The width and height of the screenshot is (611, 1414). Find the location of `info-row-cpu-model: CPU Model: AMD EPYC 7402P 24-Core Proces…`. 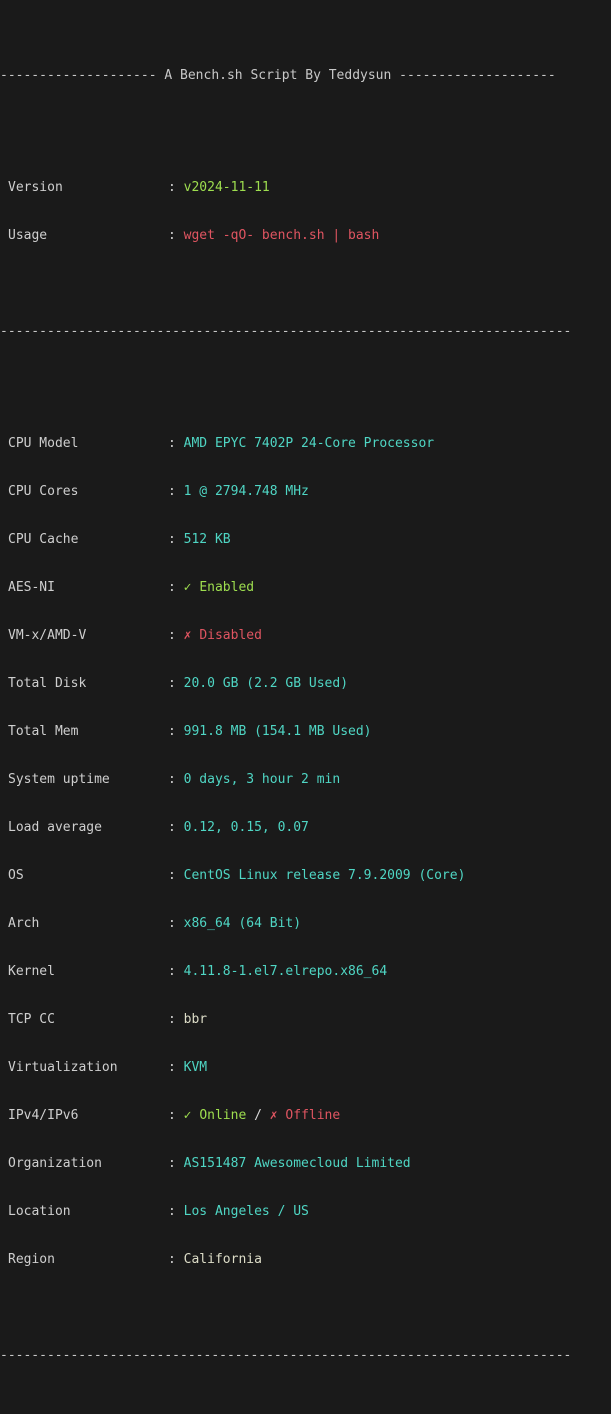

info-row-cpu-model: CPU Model: AMD EPYC 7402P 24-Core Proces… is located at coordinates (305, 444).